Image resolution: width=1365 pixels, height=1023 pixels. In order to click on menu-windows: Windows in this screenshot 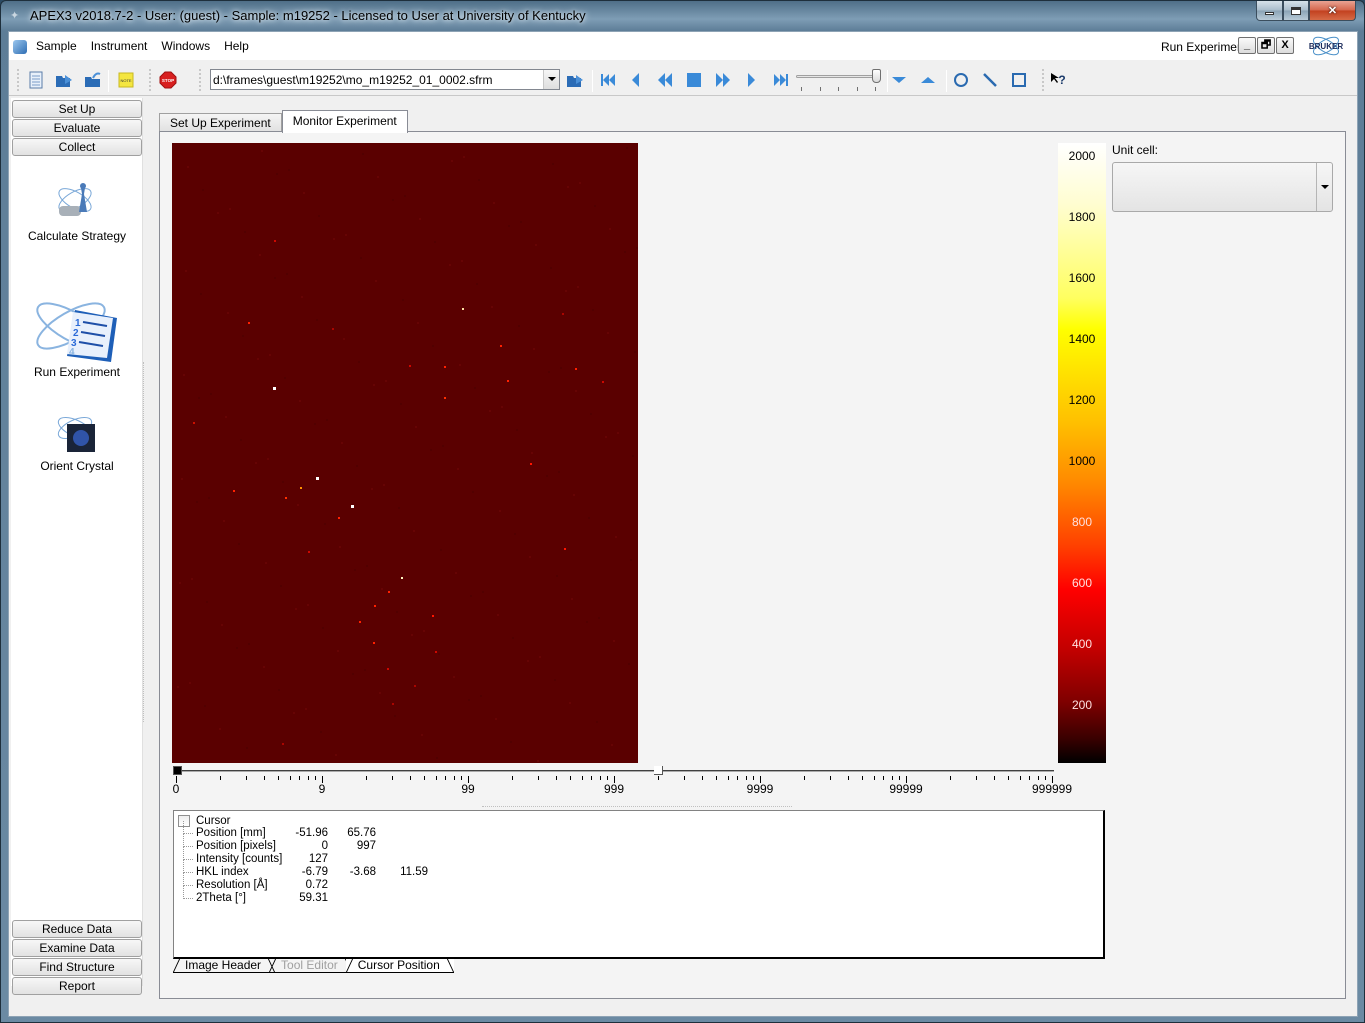, I will do `click(185, 46)`.